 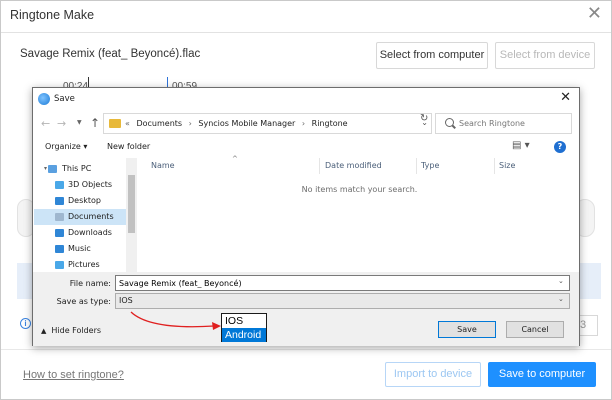 What do you see at coordinates (244, 335) in the screenshot?
I see `type-option-android: Android` at bounding box center [244, 335].